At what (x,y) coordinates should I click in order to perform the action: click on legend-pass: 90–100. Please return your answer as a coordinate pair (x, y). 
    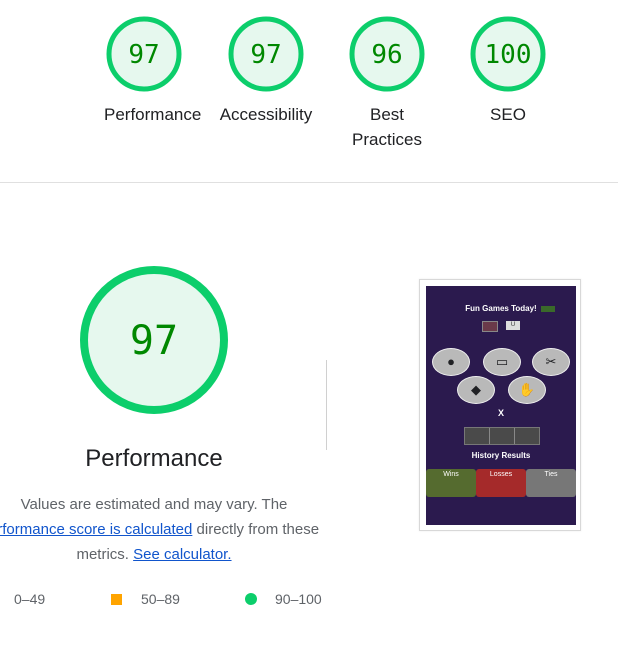
    Looking at the image, I should click on (298, 599).